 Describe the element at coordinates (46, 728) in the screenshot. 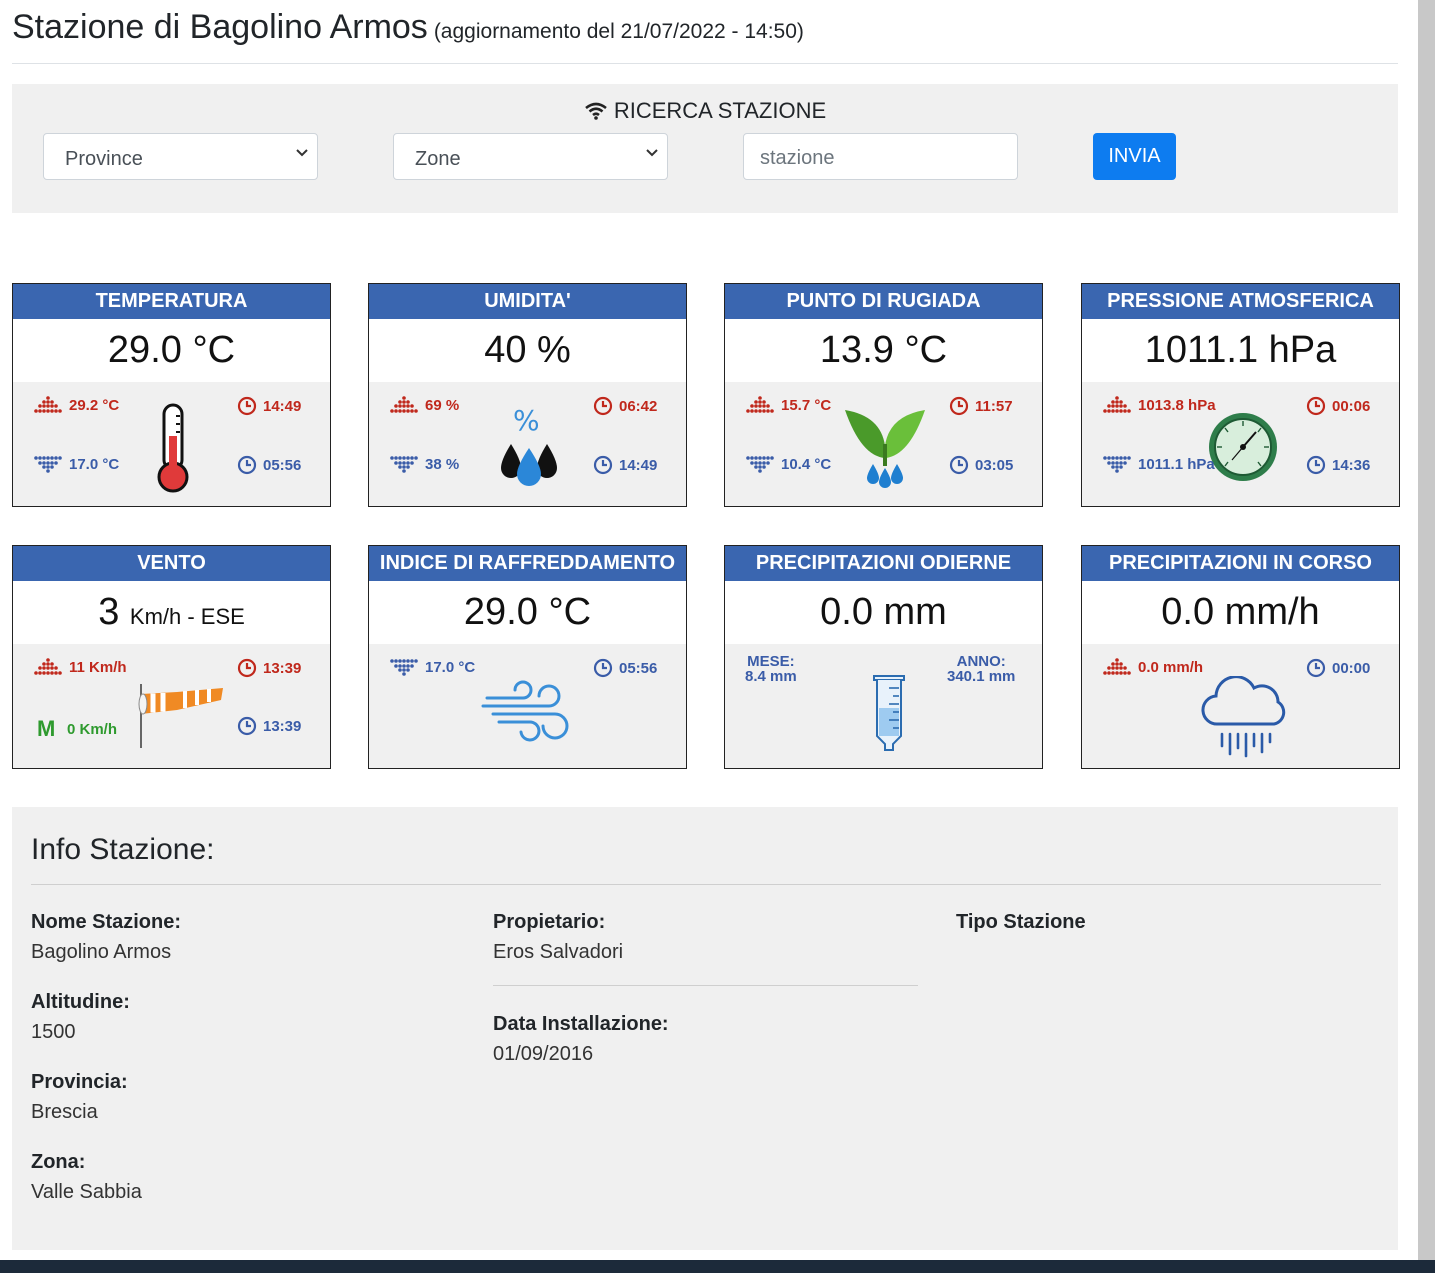

I see `mean-badge: M` at that location.